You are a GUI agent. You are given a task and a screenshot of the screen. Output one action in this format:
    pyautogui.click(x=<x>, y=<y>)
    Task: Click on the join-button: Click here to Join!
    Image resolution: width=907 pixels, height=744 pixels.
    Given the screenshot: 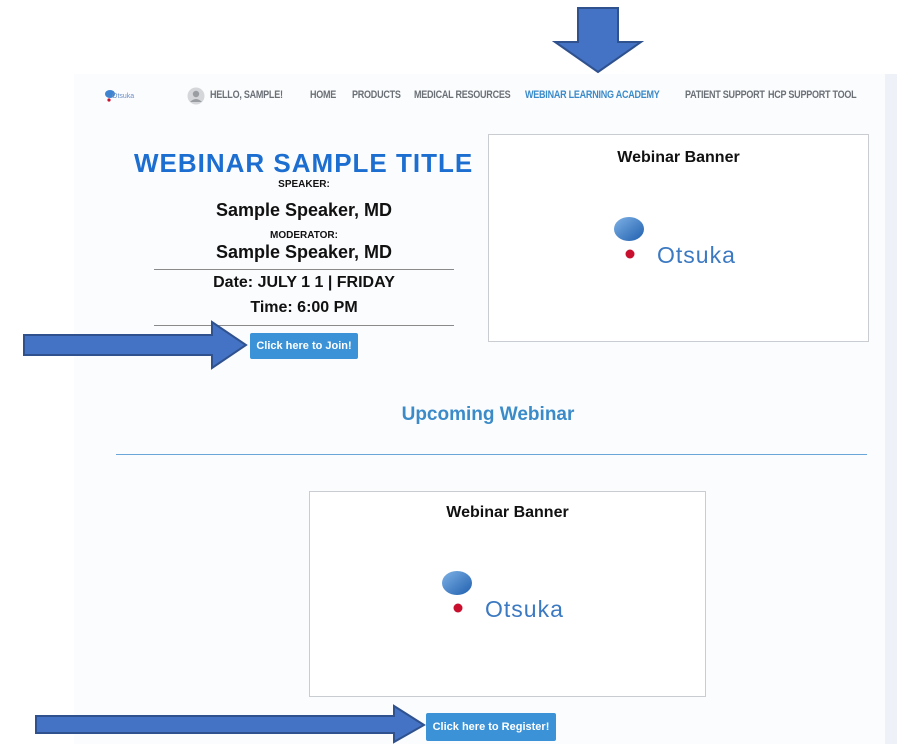 What is the action you would take?
    pyautogui.click(x=304, y=346)
    